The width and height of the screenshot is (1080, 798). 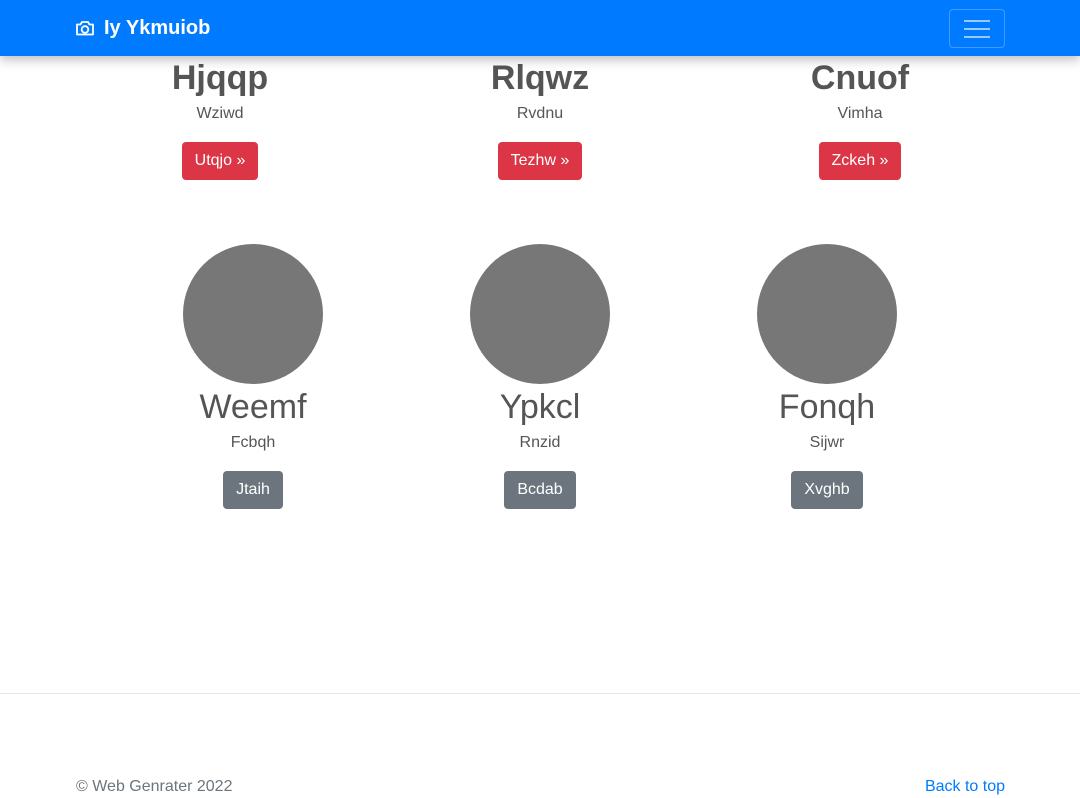 I want to click on profile-card: Fonqh Sijwr Xvghb, so click(x=827, y=376).